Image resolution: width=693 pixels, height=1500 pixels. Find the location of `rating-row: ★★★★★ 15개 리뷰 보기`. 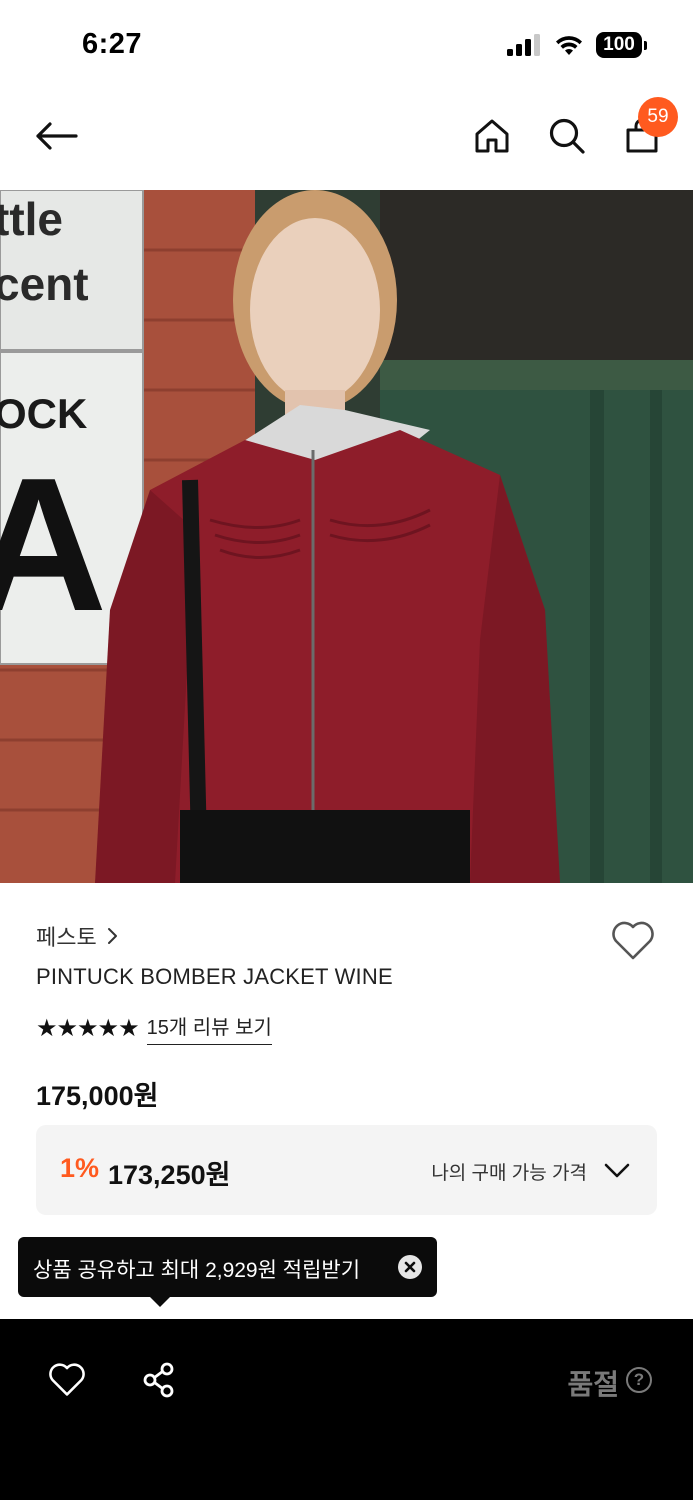

rating-row: ★★★★★ 15개 리뷰 보기 is located at coordinates (154, 1028).